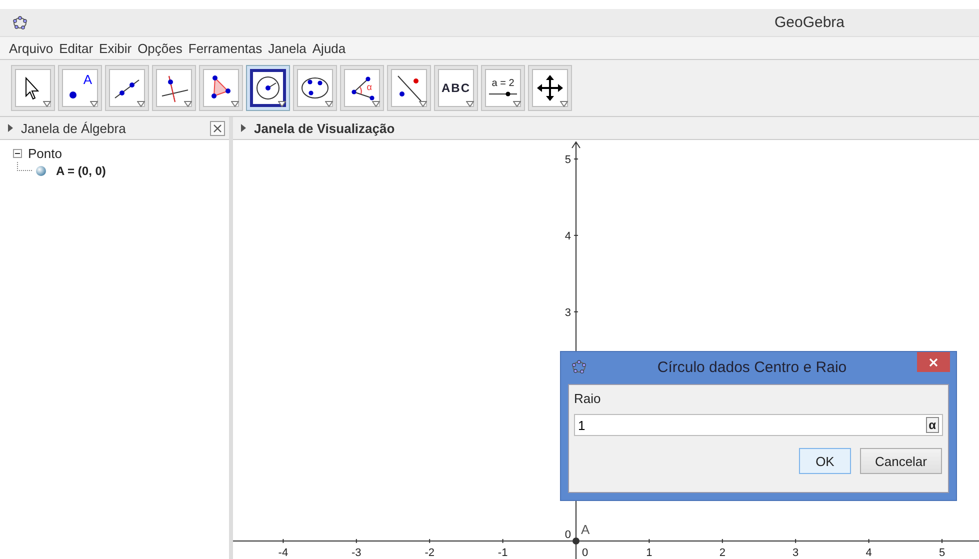 This screenshot has width=979, height=559. Describe the element at coordinates (585, 529) in the screenshot. I see `point-label: A` at that location.